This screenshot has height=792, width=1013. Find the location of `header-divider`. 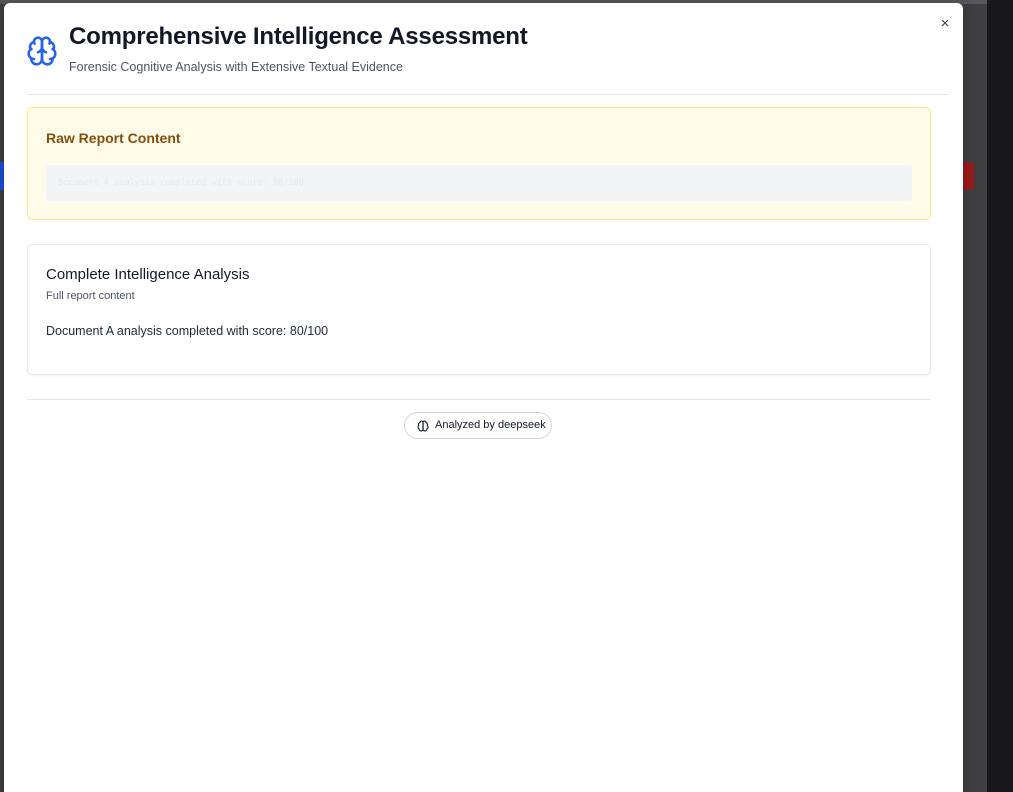

header-divider is located at coordinates (488, 94).